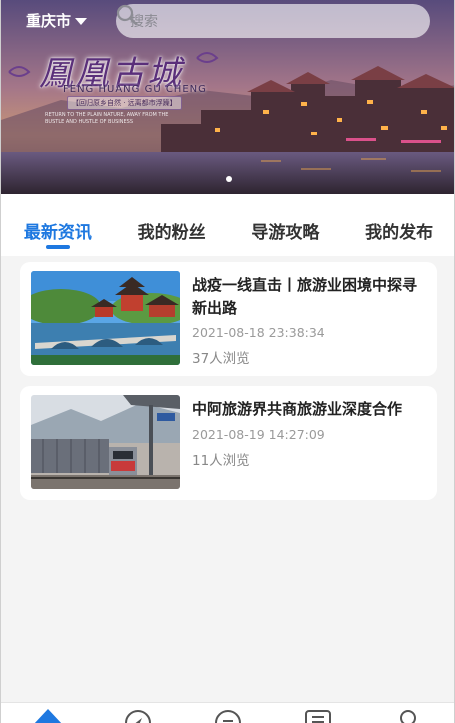 The height and width of the screenshot is (723, 455). What do you see at coordinates (135, 89) in the screenshot?
I see `banner-pinyin: FENG HUANG GU CHENG` at bounding box center [135, 89].